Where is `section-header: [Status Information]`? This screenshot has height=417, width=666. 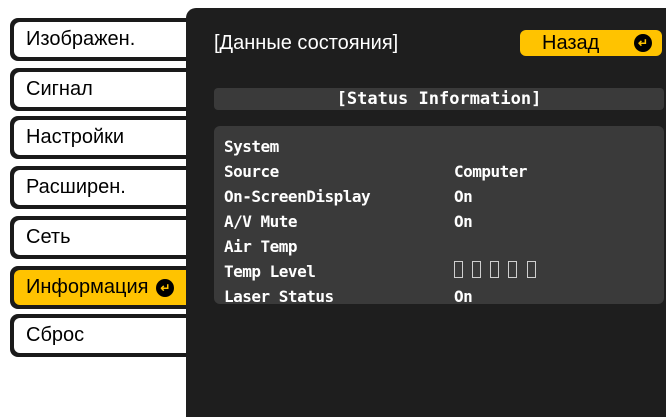 section-header: [Status Information] is located at coordinates (439, 99).